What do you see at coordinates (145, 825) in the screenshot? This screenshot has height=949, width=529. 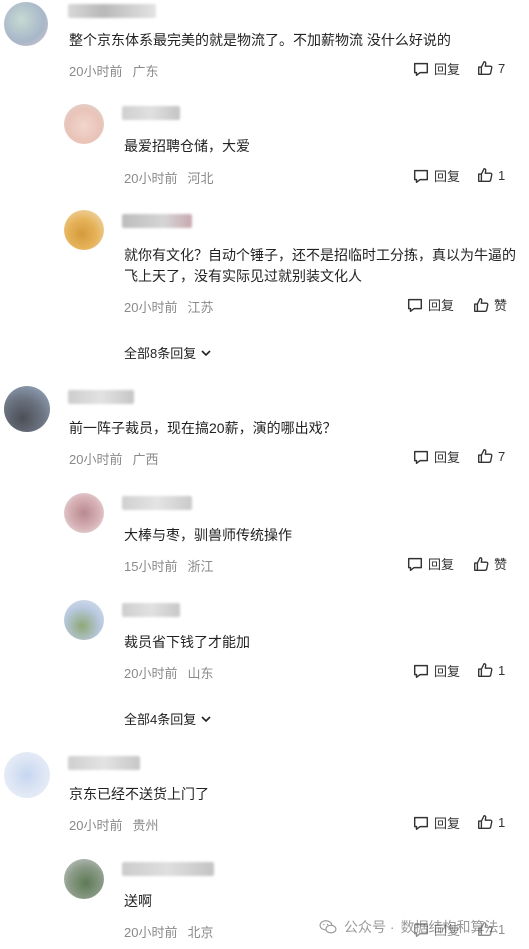 I see `comment-location: 贵州` at bounding box center [145, 825].